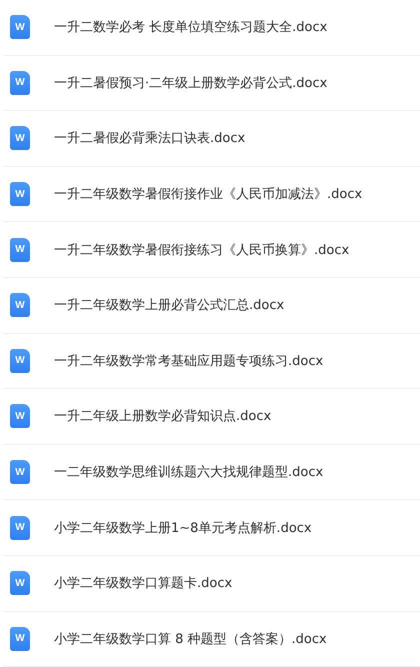 The image size is (420, 667). What do you see at coordinates (191, 27) in the screenshot?
I see `file-name: 一升二数学必考 长度单位填空练习题大全.docx` at bounding box center [191, 27].